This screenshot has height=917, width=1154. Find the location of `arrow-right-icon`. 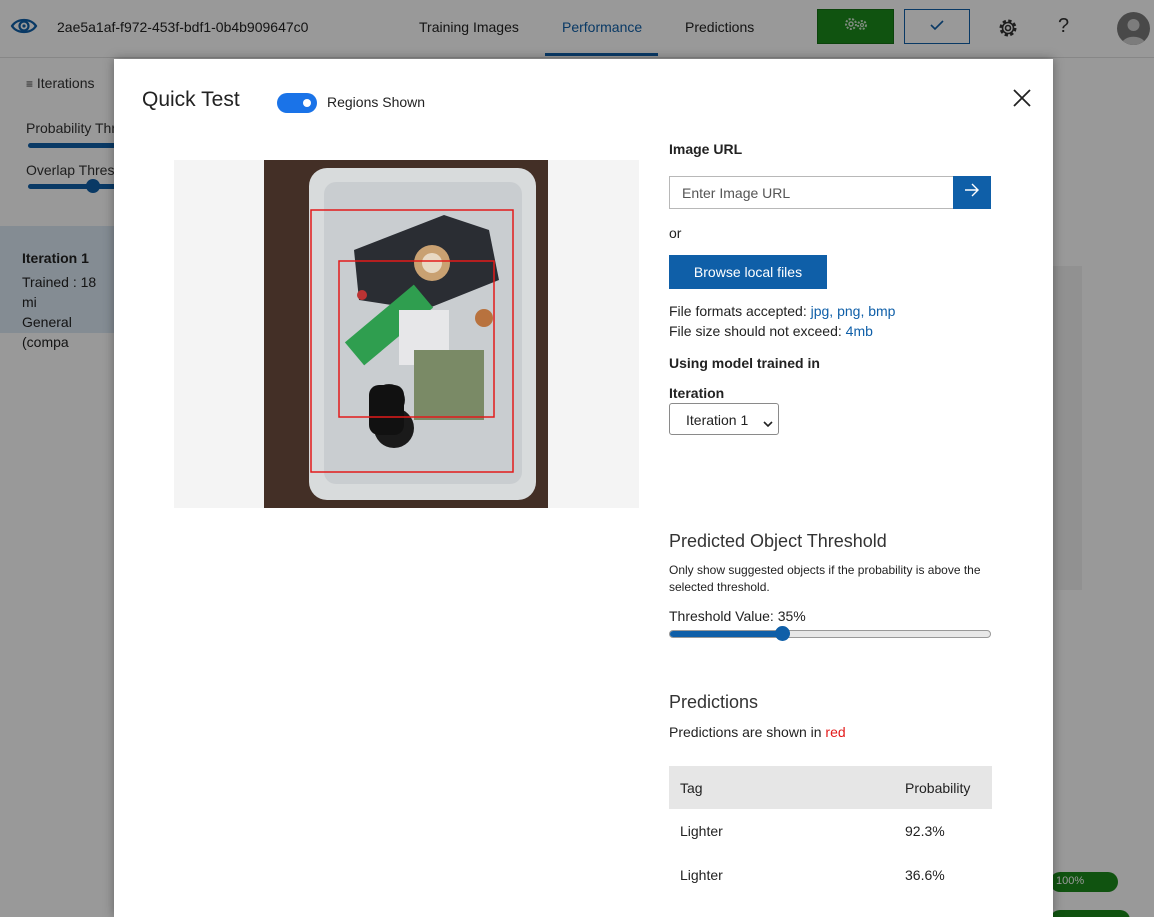

arrow-right-icon is located at coordinates (972, 192).